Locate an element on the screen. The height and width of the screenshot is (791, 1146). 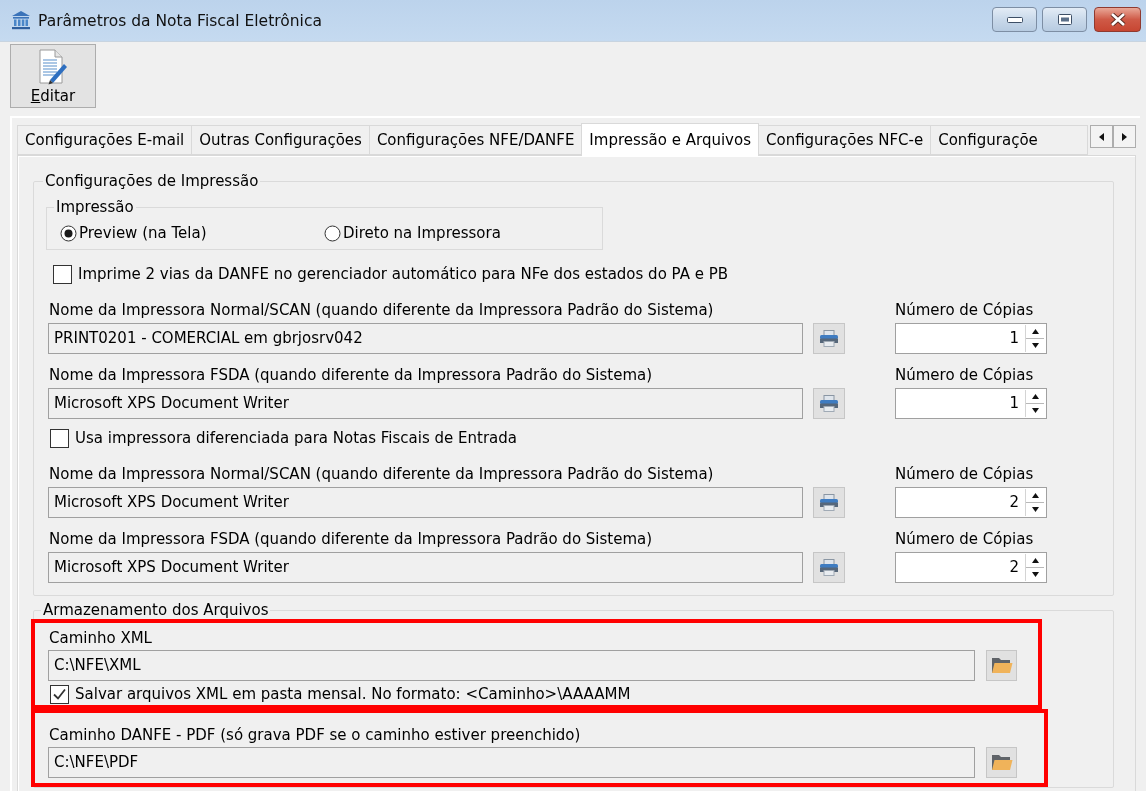
tab-scroll-right-button is located at coordinates (1124, 136).